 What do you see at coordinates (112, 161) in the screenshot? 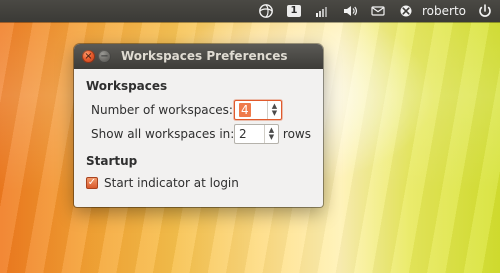
I see `startup-section-title: Startup` at bounding box center [112, 161].